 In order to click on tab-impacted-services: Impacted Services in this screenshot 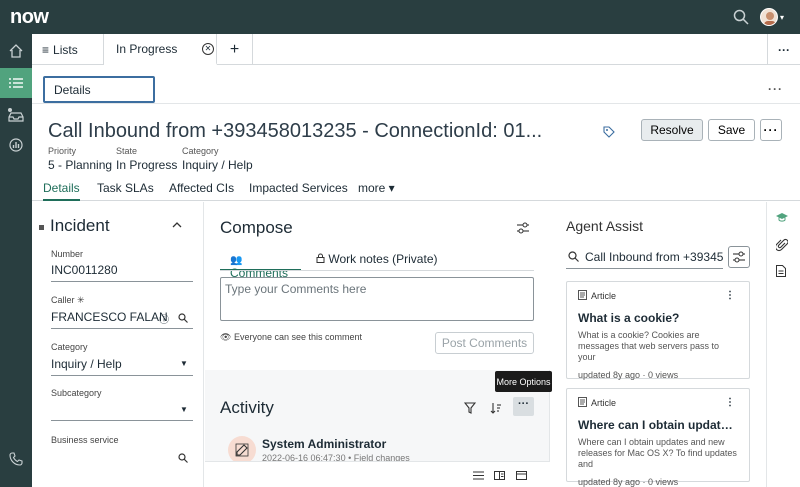, I will do `click(298, 188)`.